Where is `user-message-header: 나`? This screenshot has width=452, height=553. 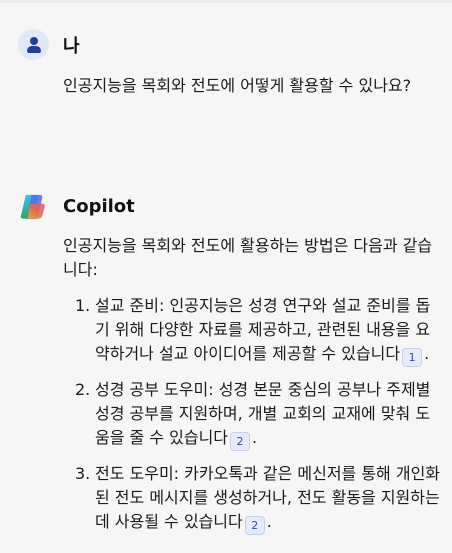 user-message-header: 나 is located at coordinates (49, 44).